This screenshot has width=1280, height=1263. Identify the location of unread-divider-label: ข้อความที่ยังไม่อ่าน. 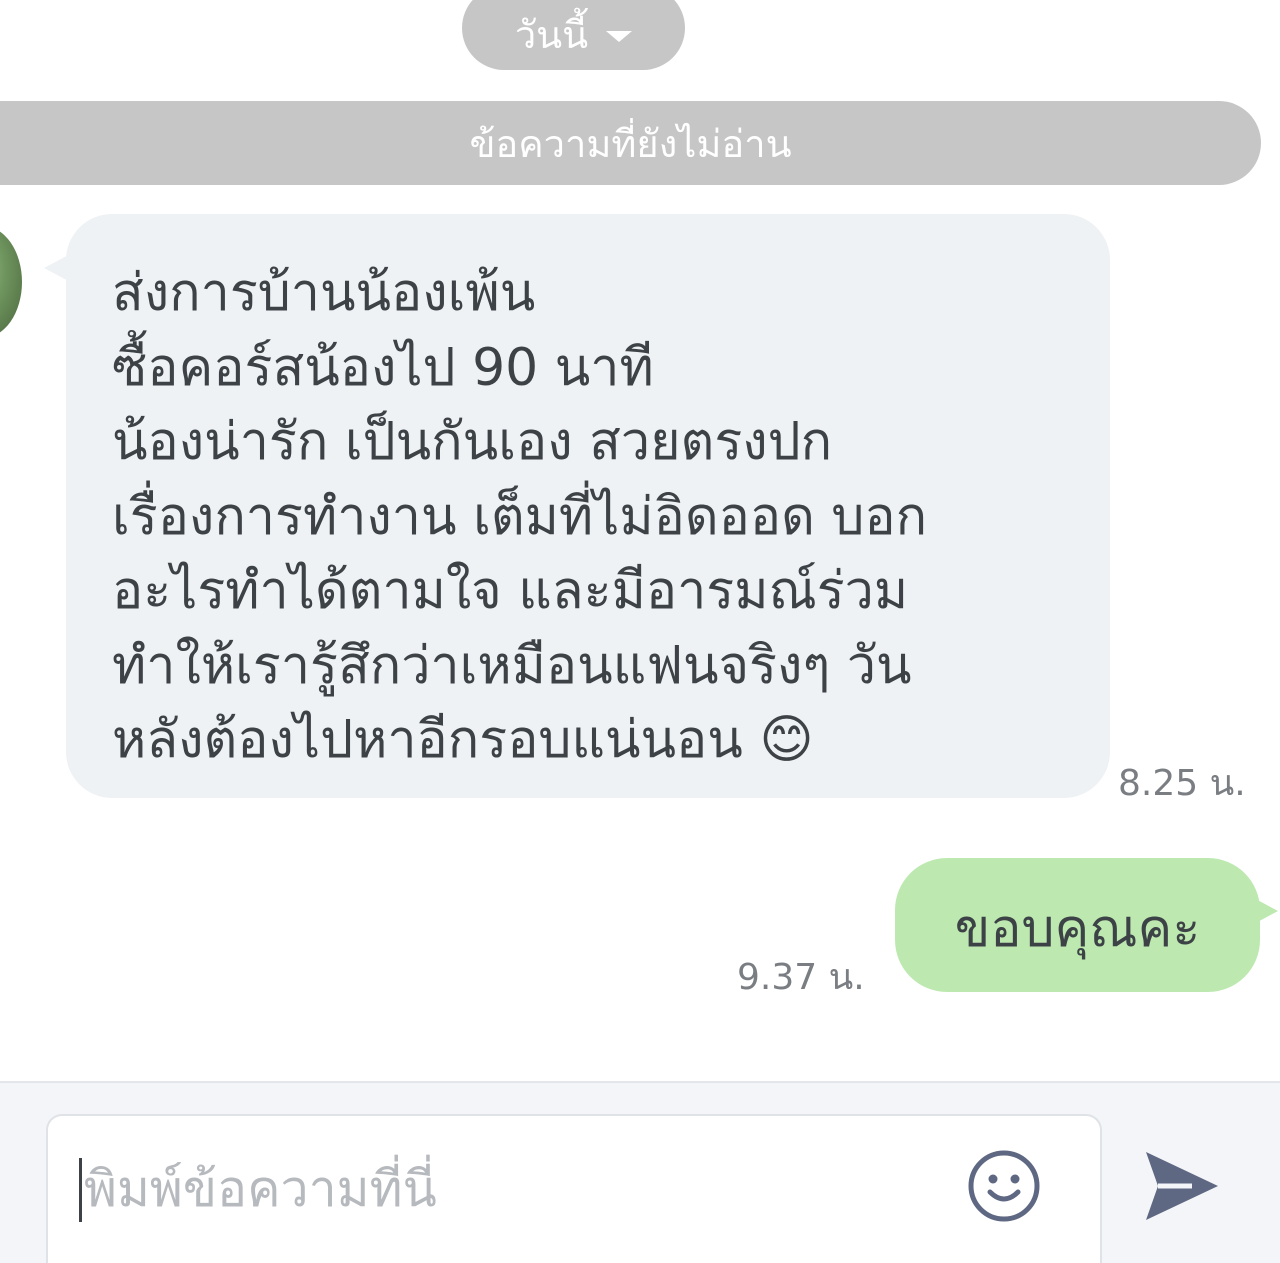
(630, 143).